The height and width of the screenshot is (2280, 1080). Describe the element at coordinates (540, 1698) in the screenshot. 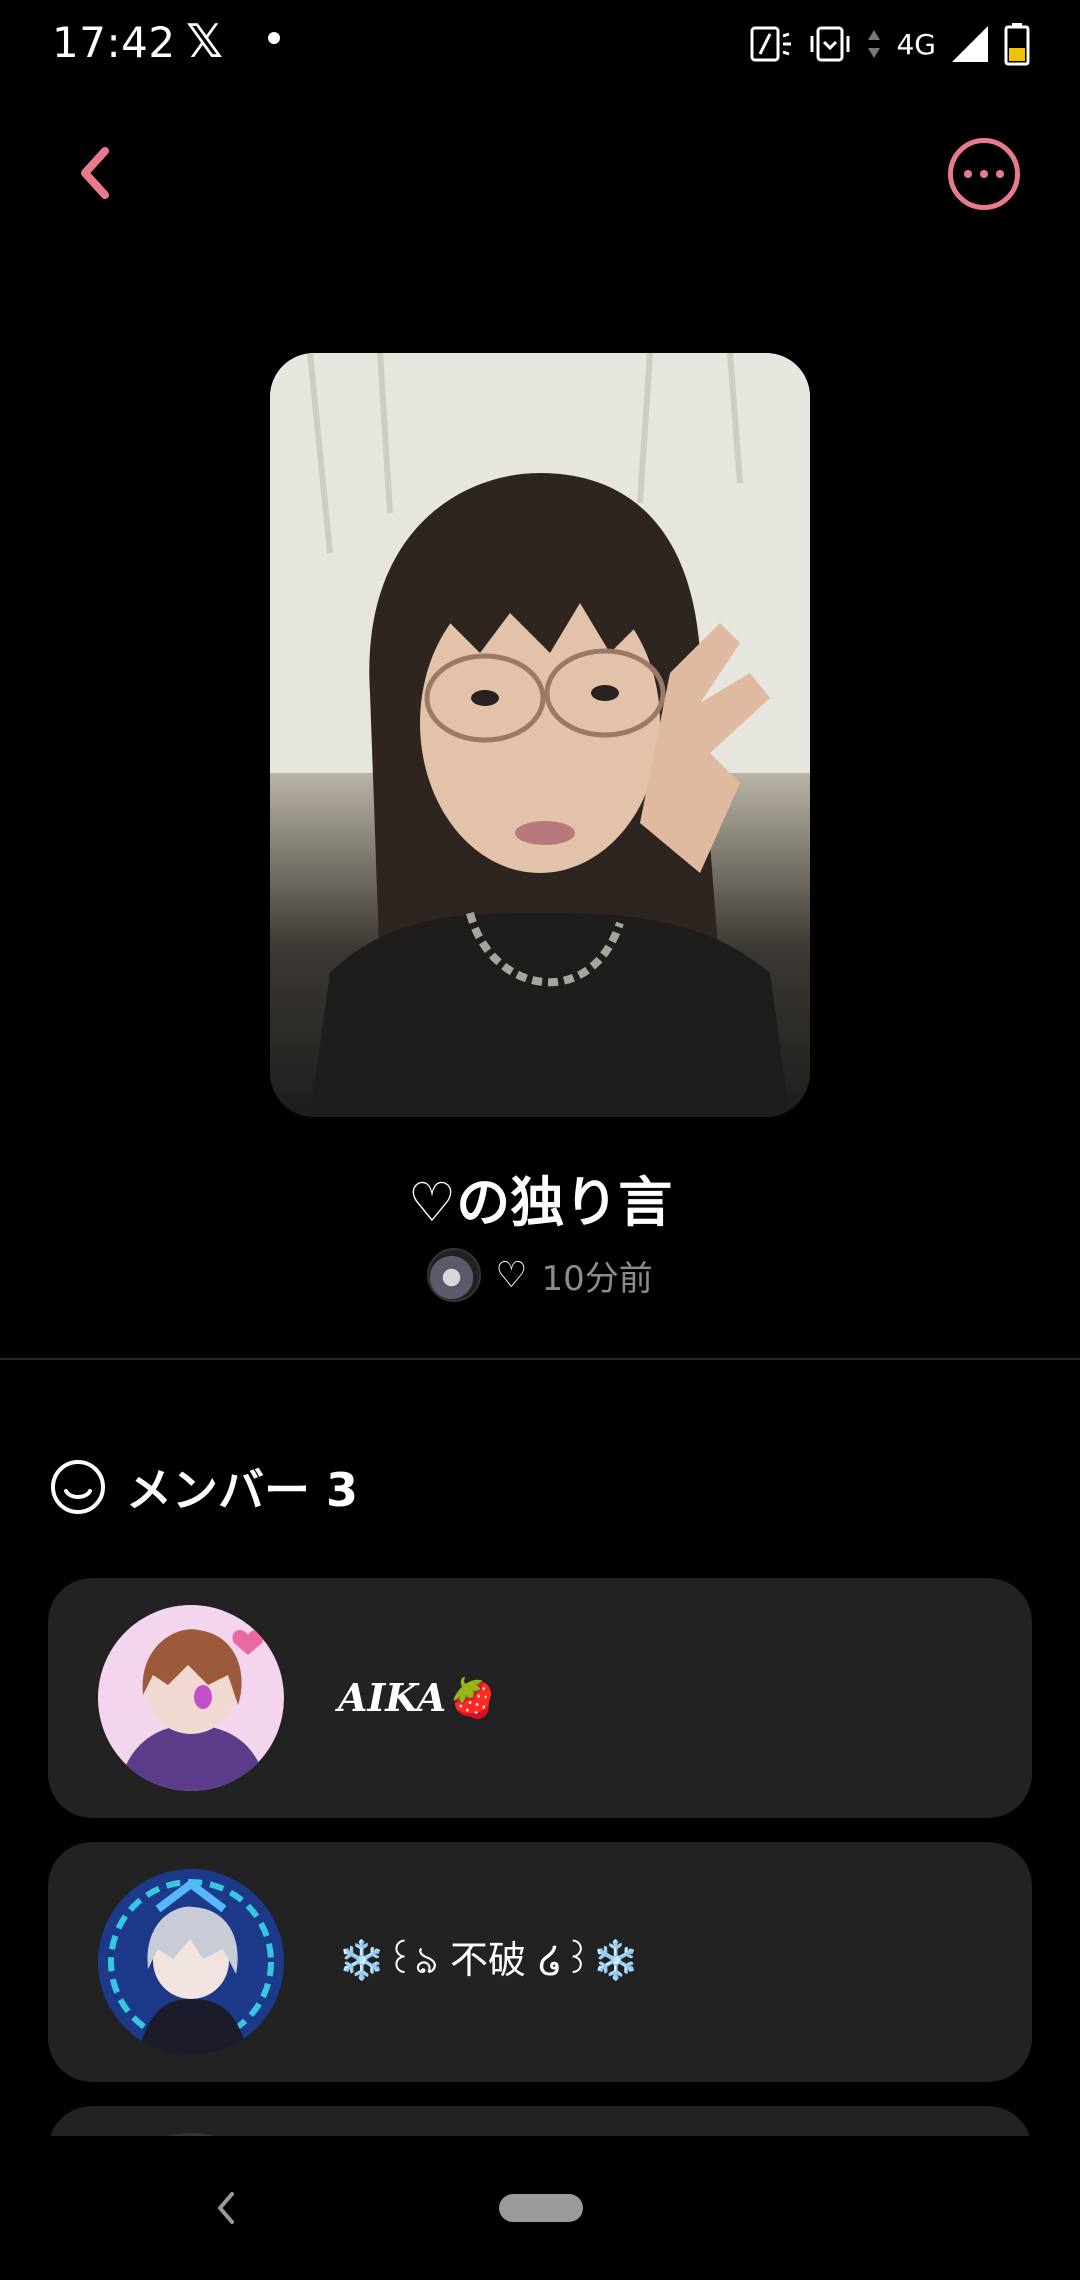

I see `member-card: AIKA🍓` at that location.